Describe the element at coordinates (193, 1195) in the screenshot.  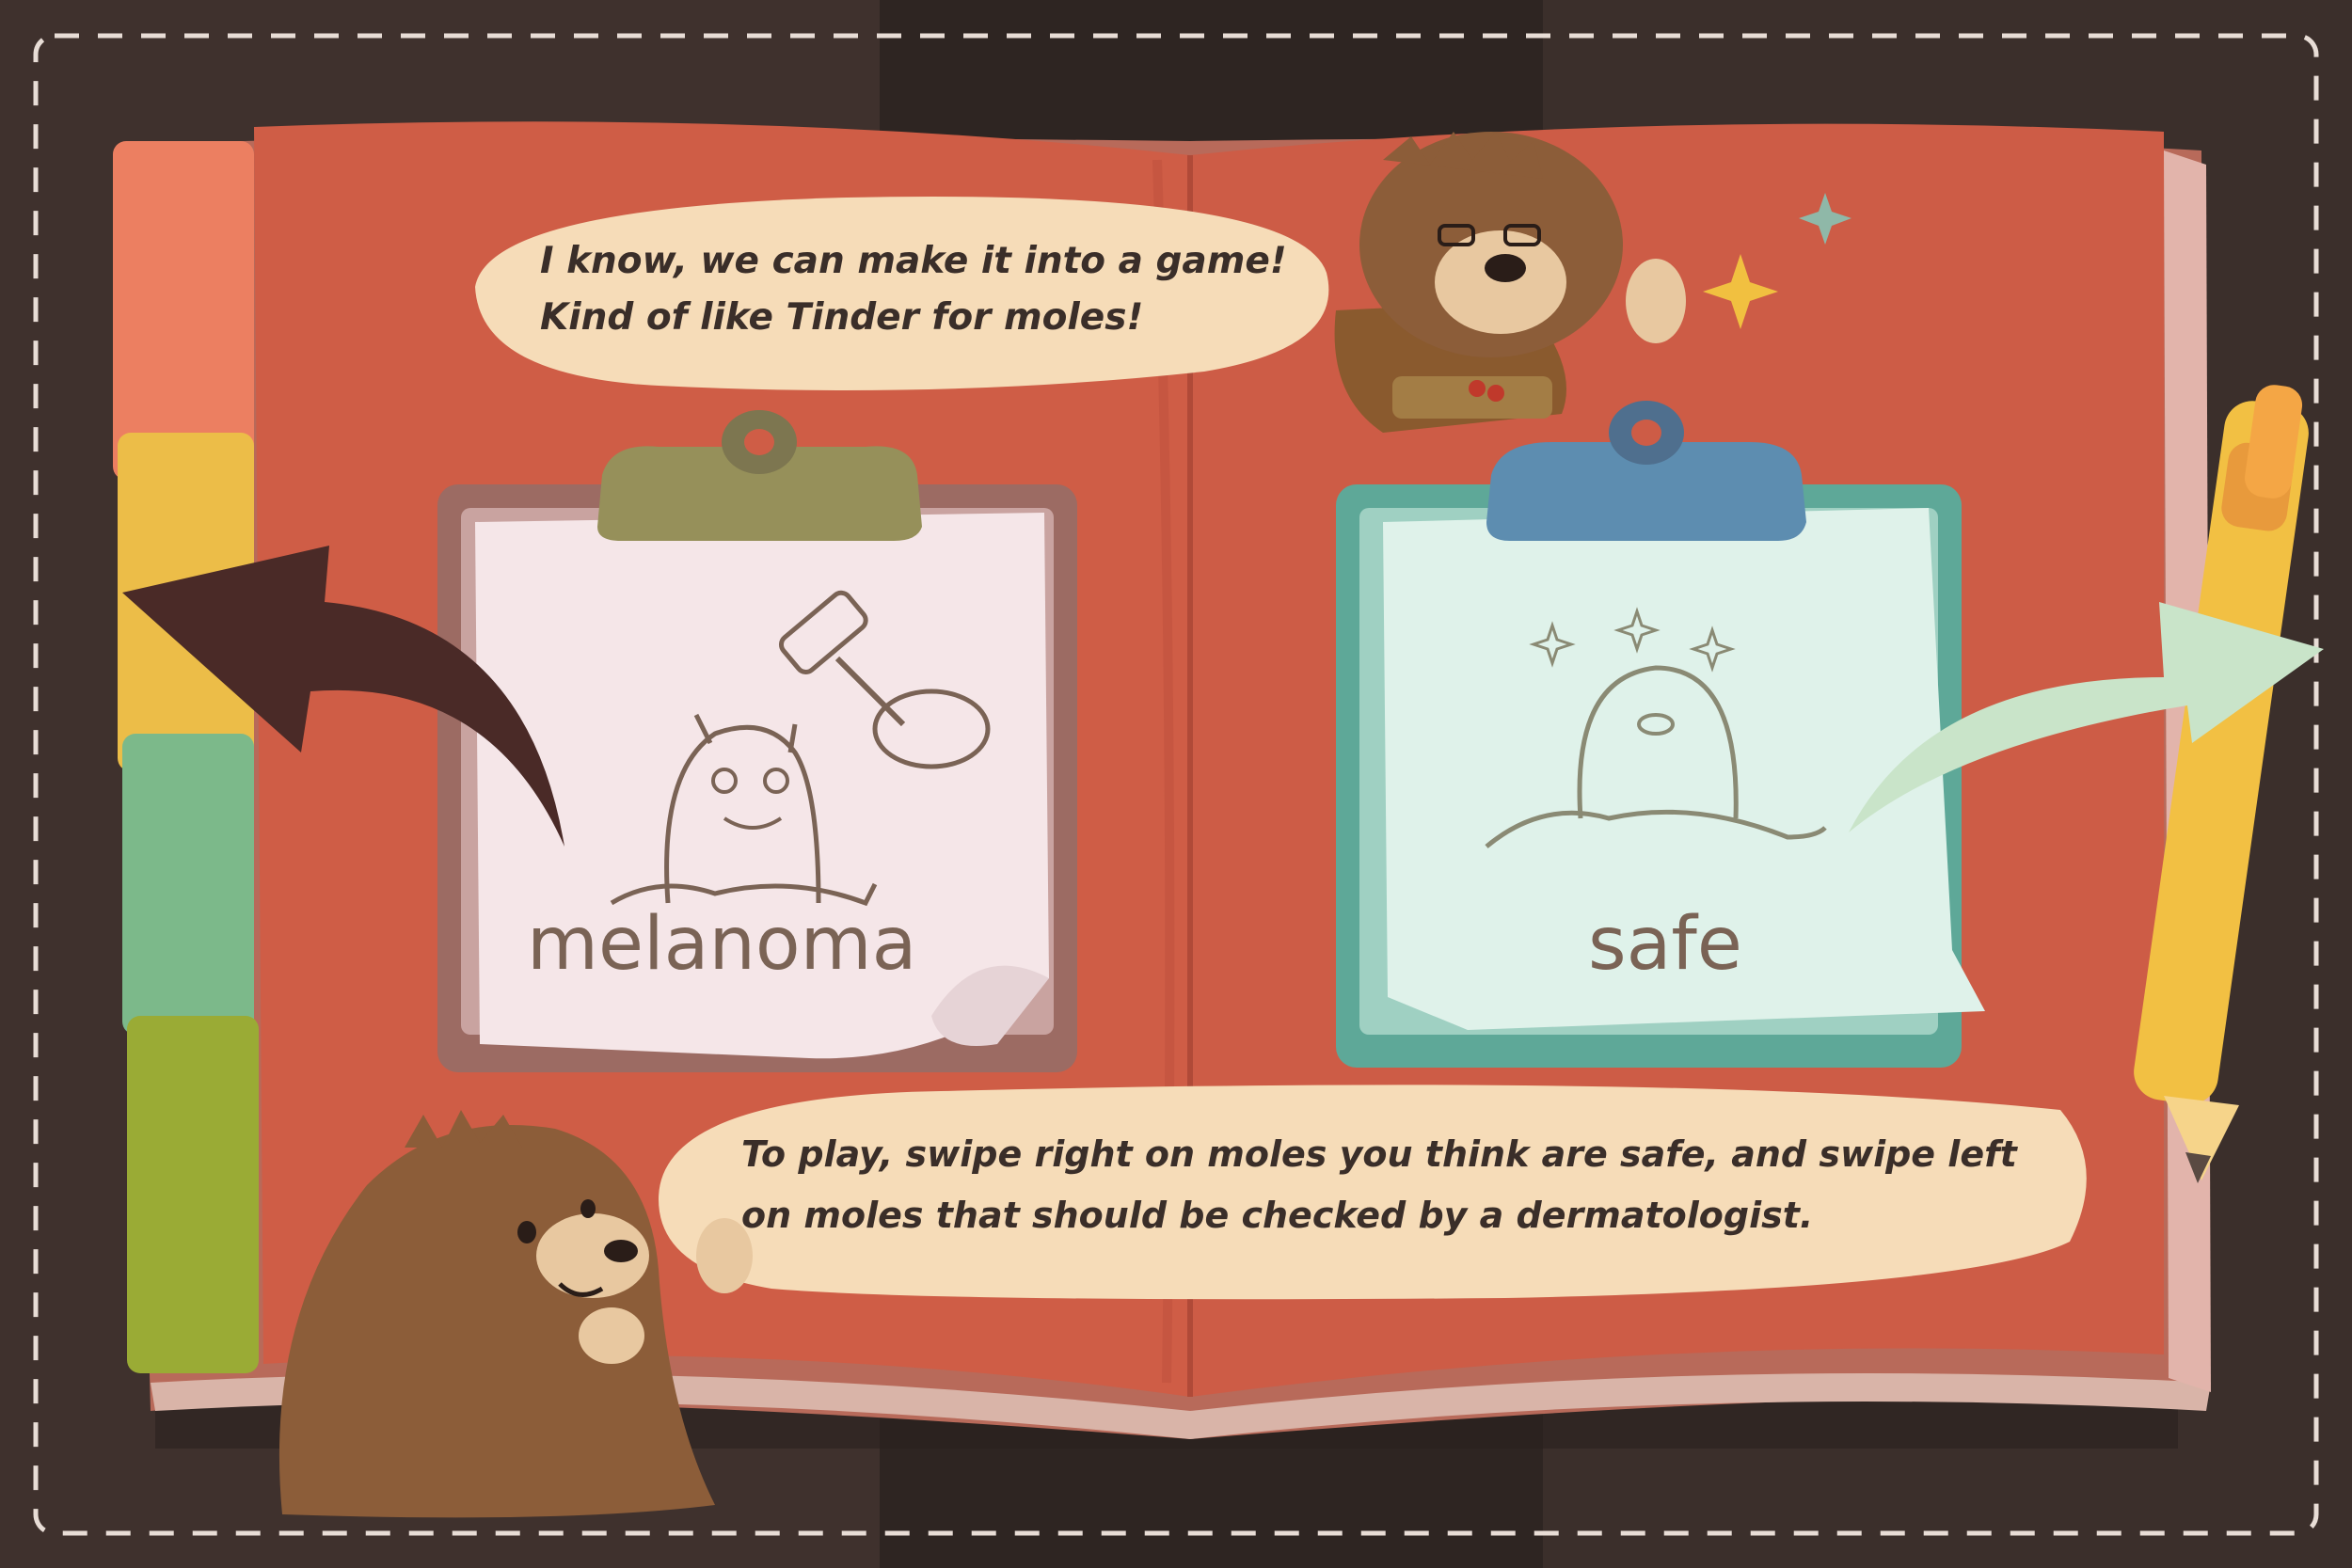
I see `tab-olive` at that location.